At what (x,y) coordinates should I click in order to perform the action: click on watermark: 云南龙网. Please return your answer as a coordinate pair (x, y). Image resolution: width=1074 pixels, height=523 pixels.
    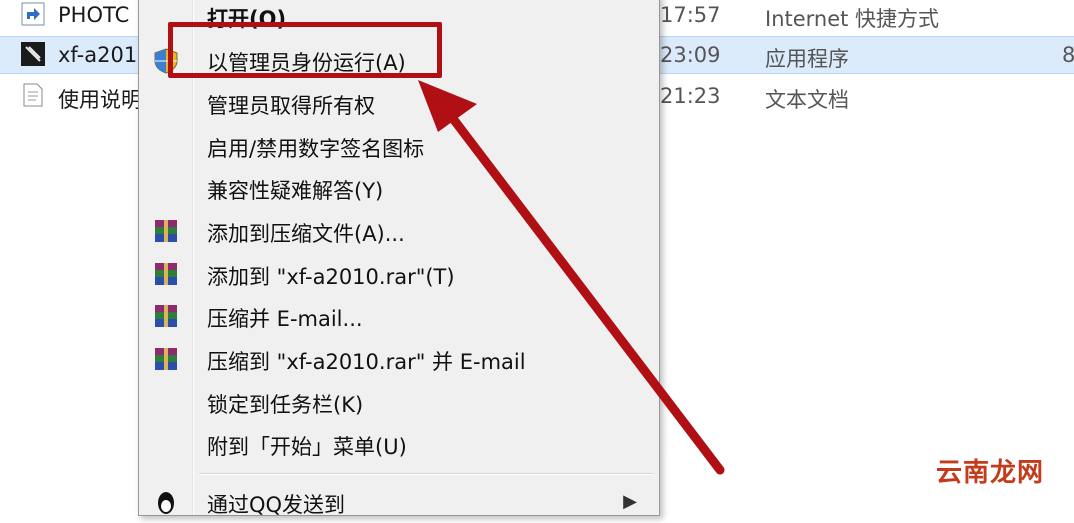
    Looking at the image, I should click on (990, 473).